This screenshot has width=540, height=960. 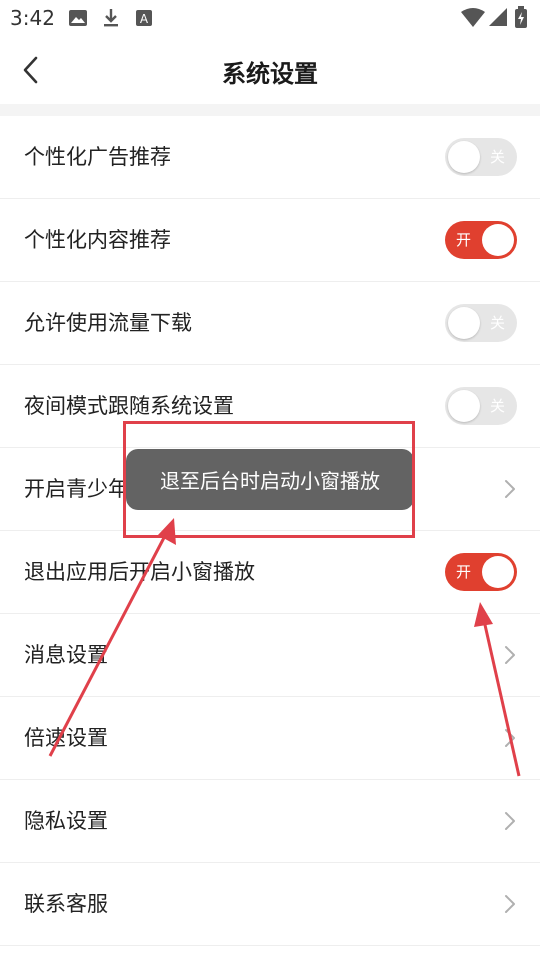 What do you see at coordinates (269, 479) in the screenshot?
I see `annotation-highlight-box` at bounding box center [269, 479].